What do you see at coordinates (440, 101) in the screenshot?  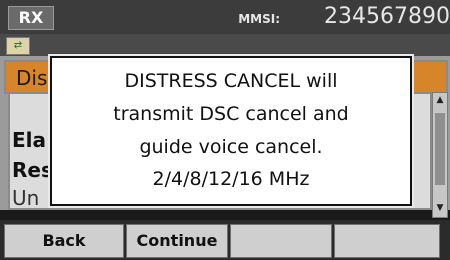 I see `scroll-up-icon: ▲` at bounding box center [440, 101].